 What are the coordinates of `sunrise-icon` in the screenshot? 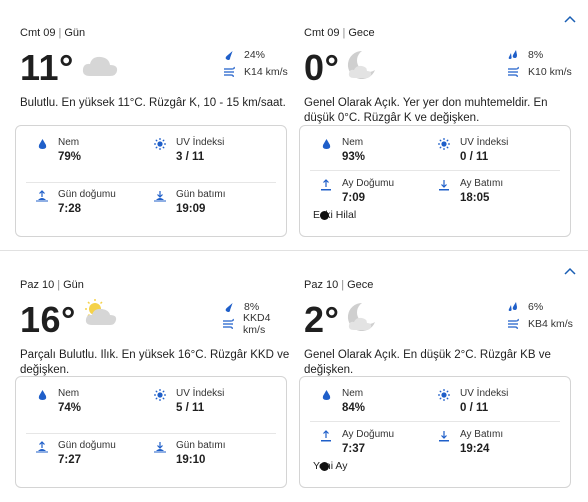 It's located at (42, 447).